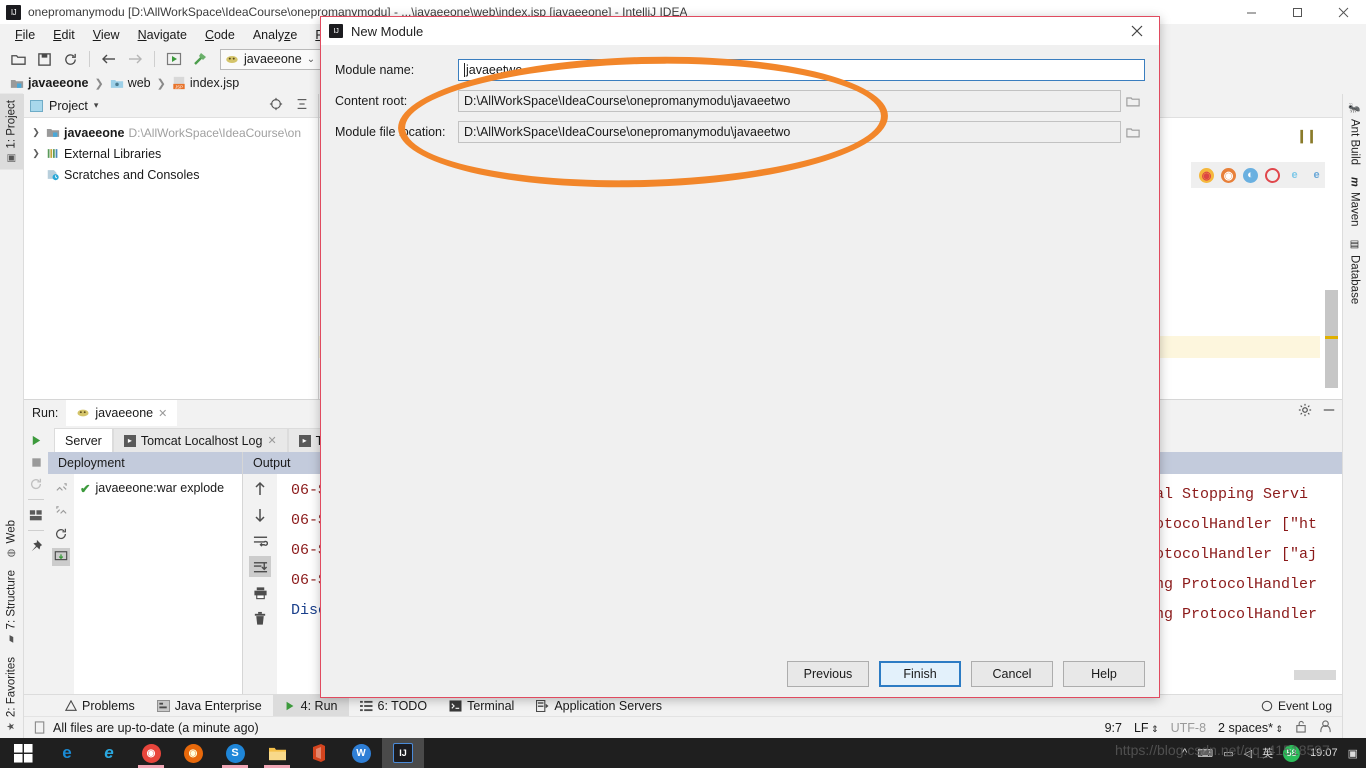  I want to click on chevron-down-icon: ⌄, so click(311, 59).